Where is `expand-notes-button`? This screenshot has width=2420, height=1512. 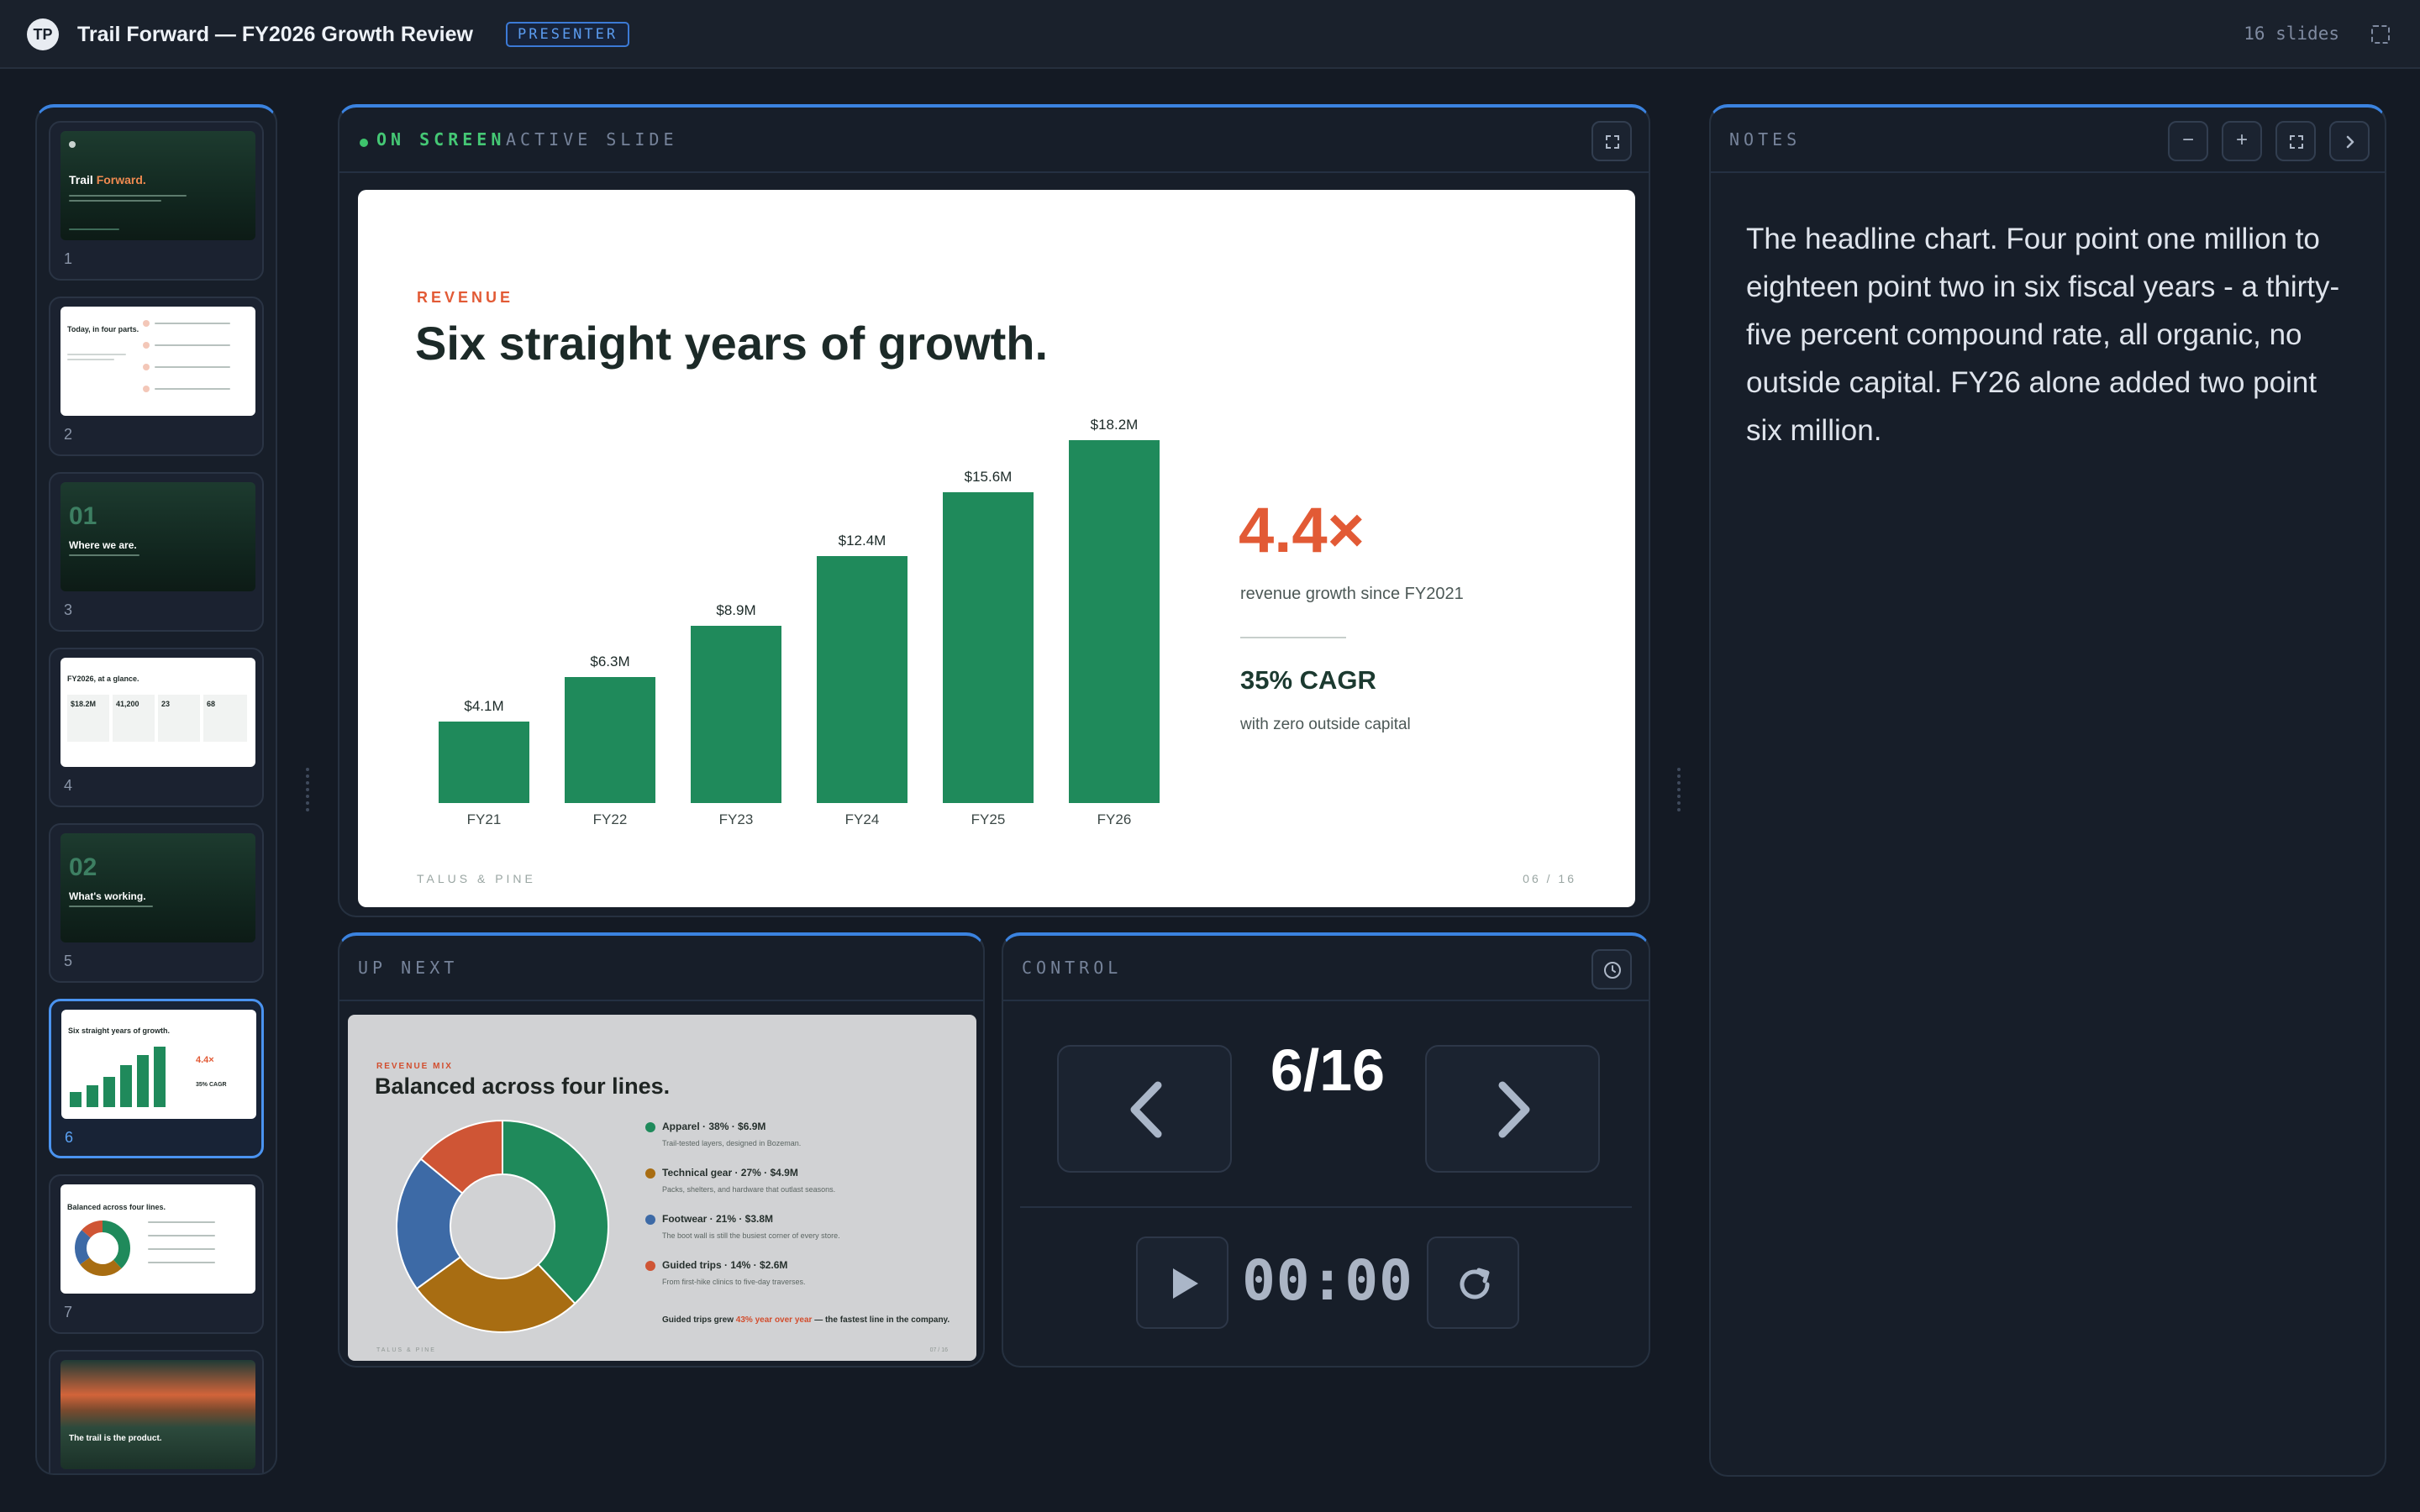 expand-notes-button is located at coordinates (2295, 141).